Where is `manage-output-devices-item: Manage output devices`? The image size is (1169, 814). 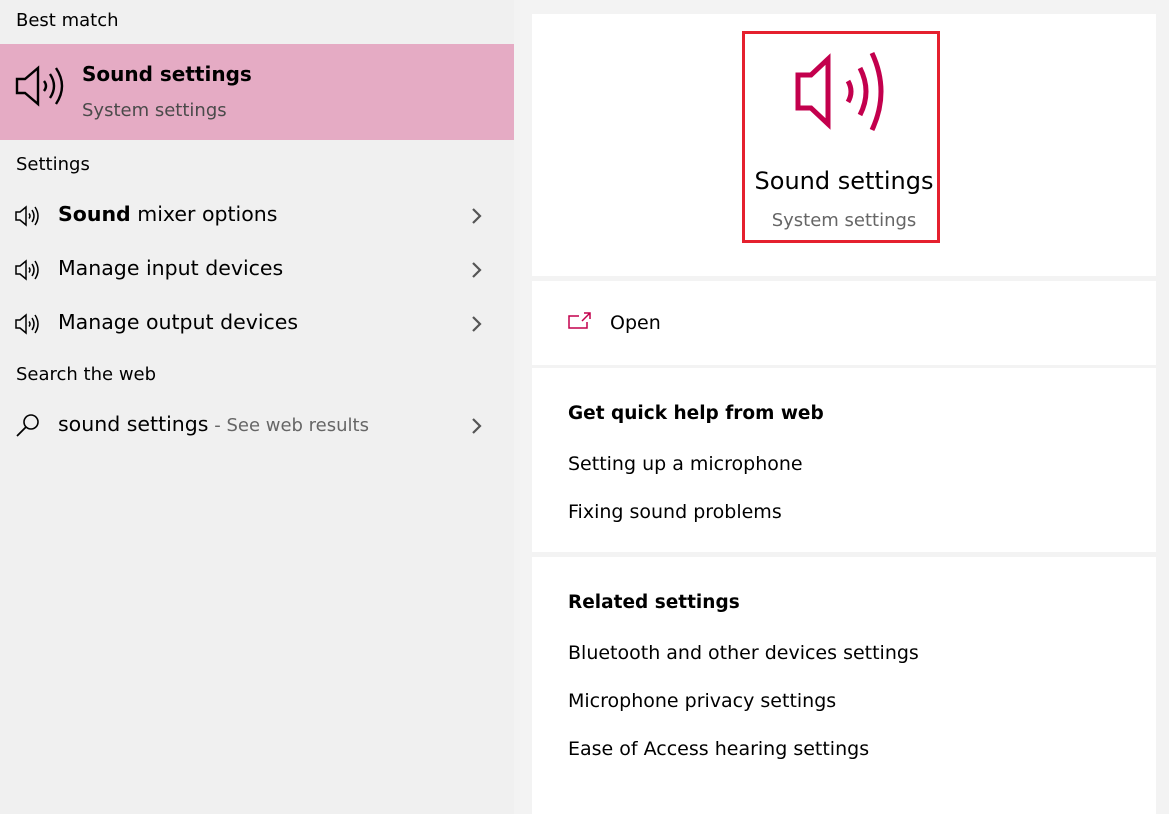 manage-output-devices-item: Manage output devices is located at coordinates (257, 324).